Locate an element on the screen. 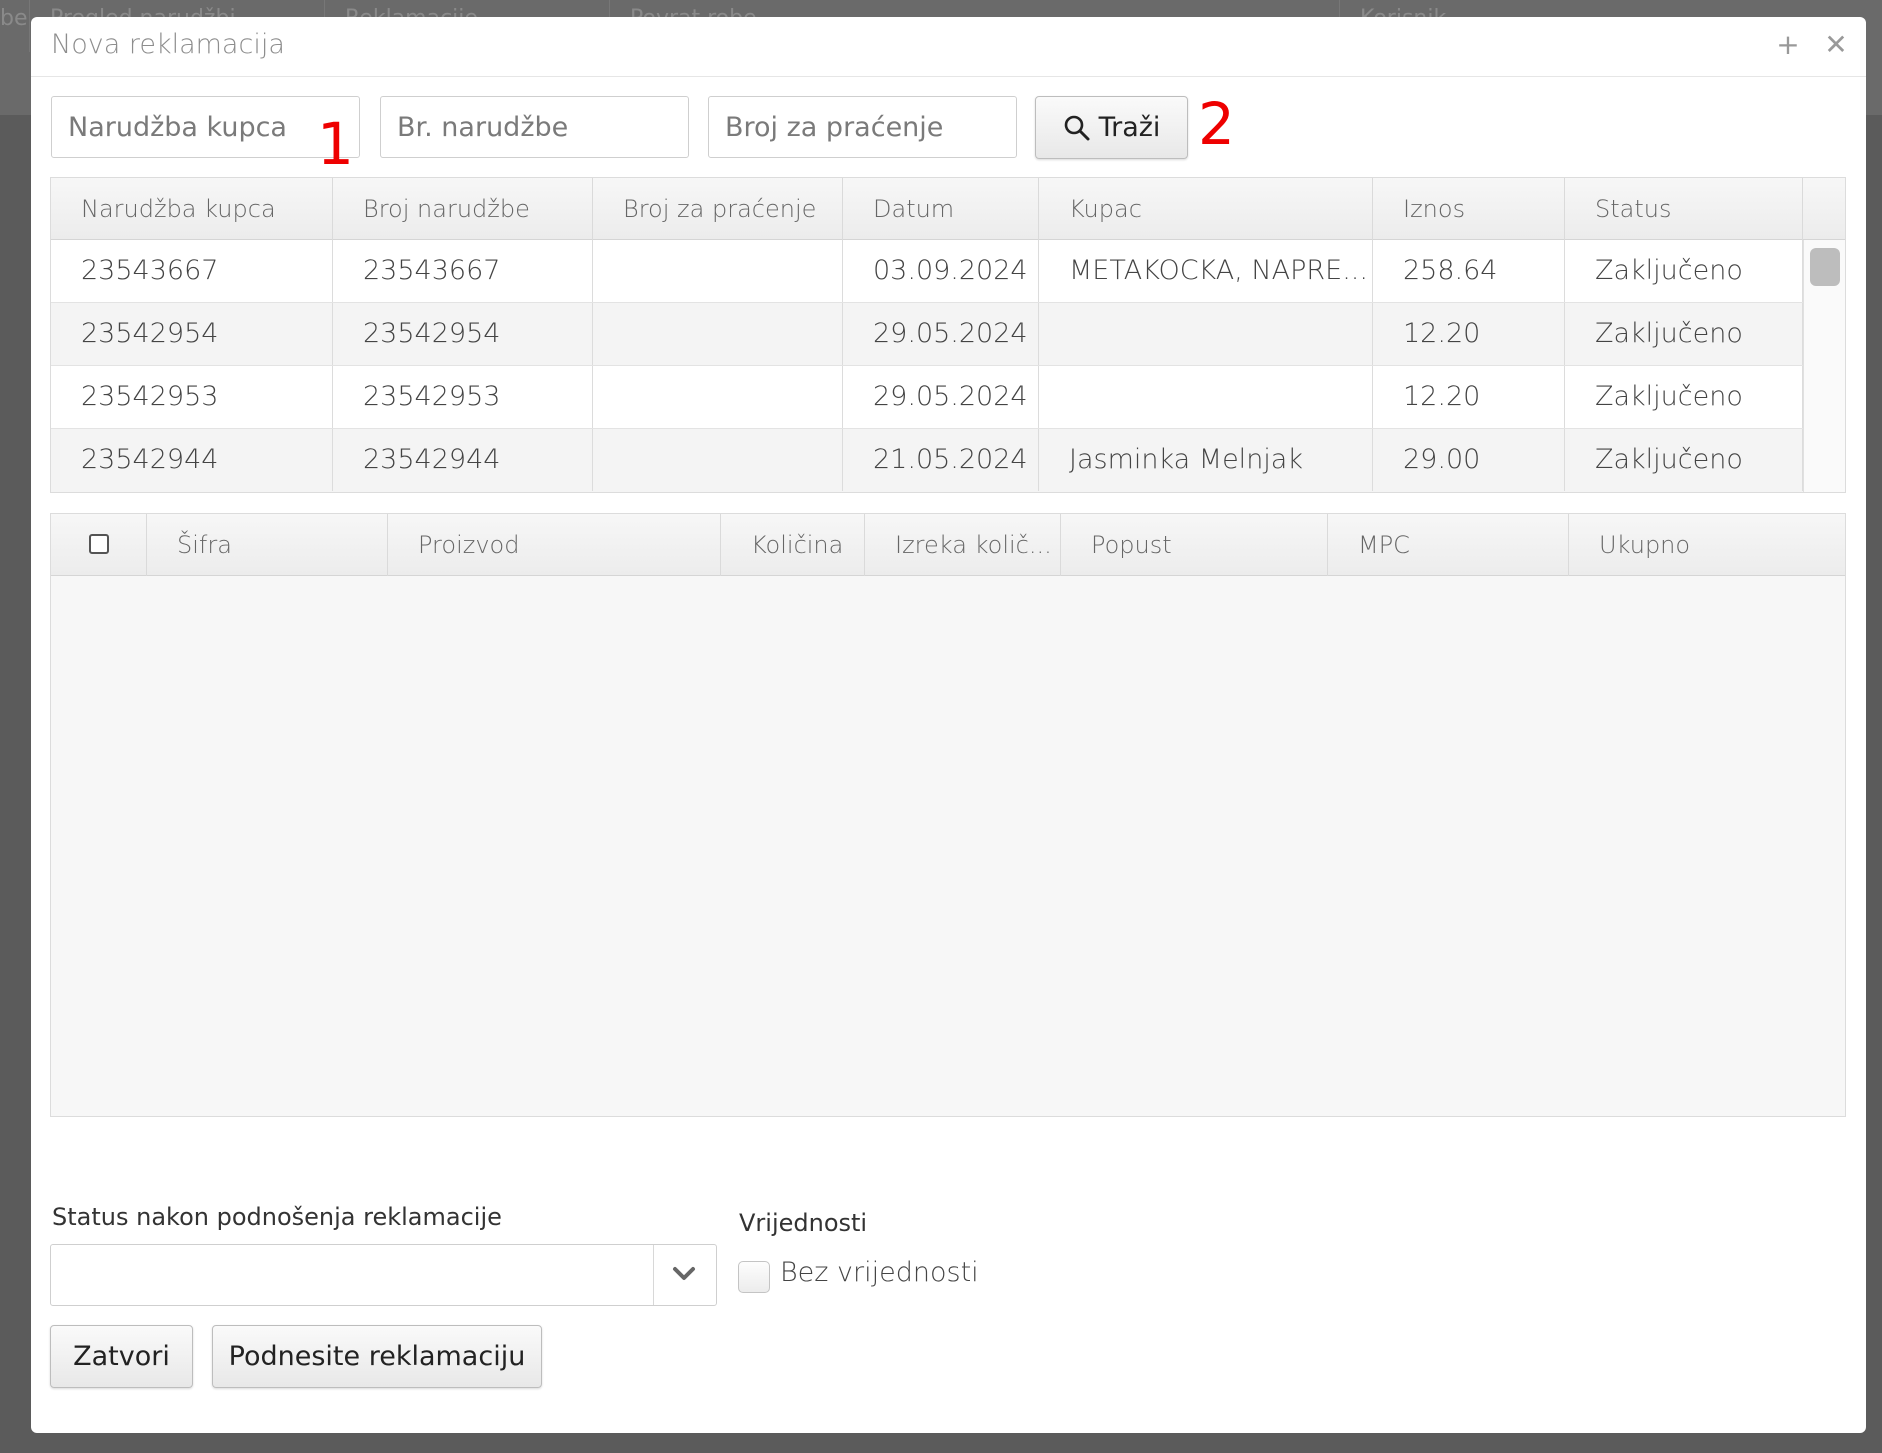  orders-grid-scrollbar is located at coordinates (1824, 366).